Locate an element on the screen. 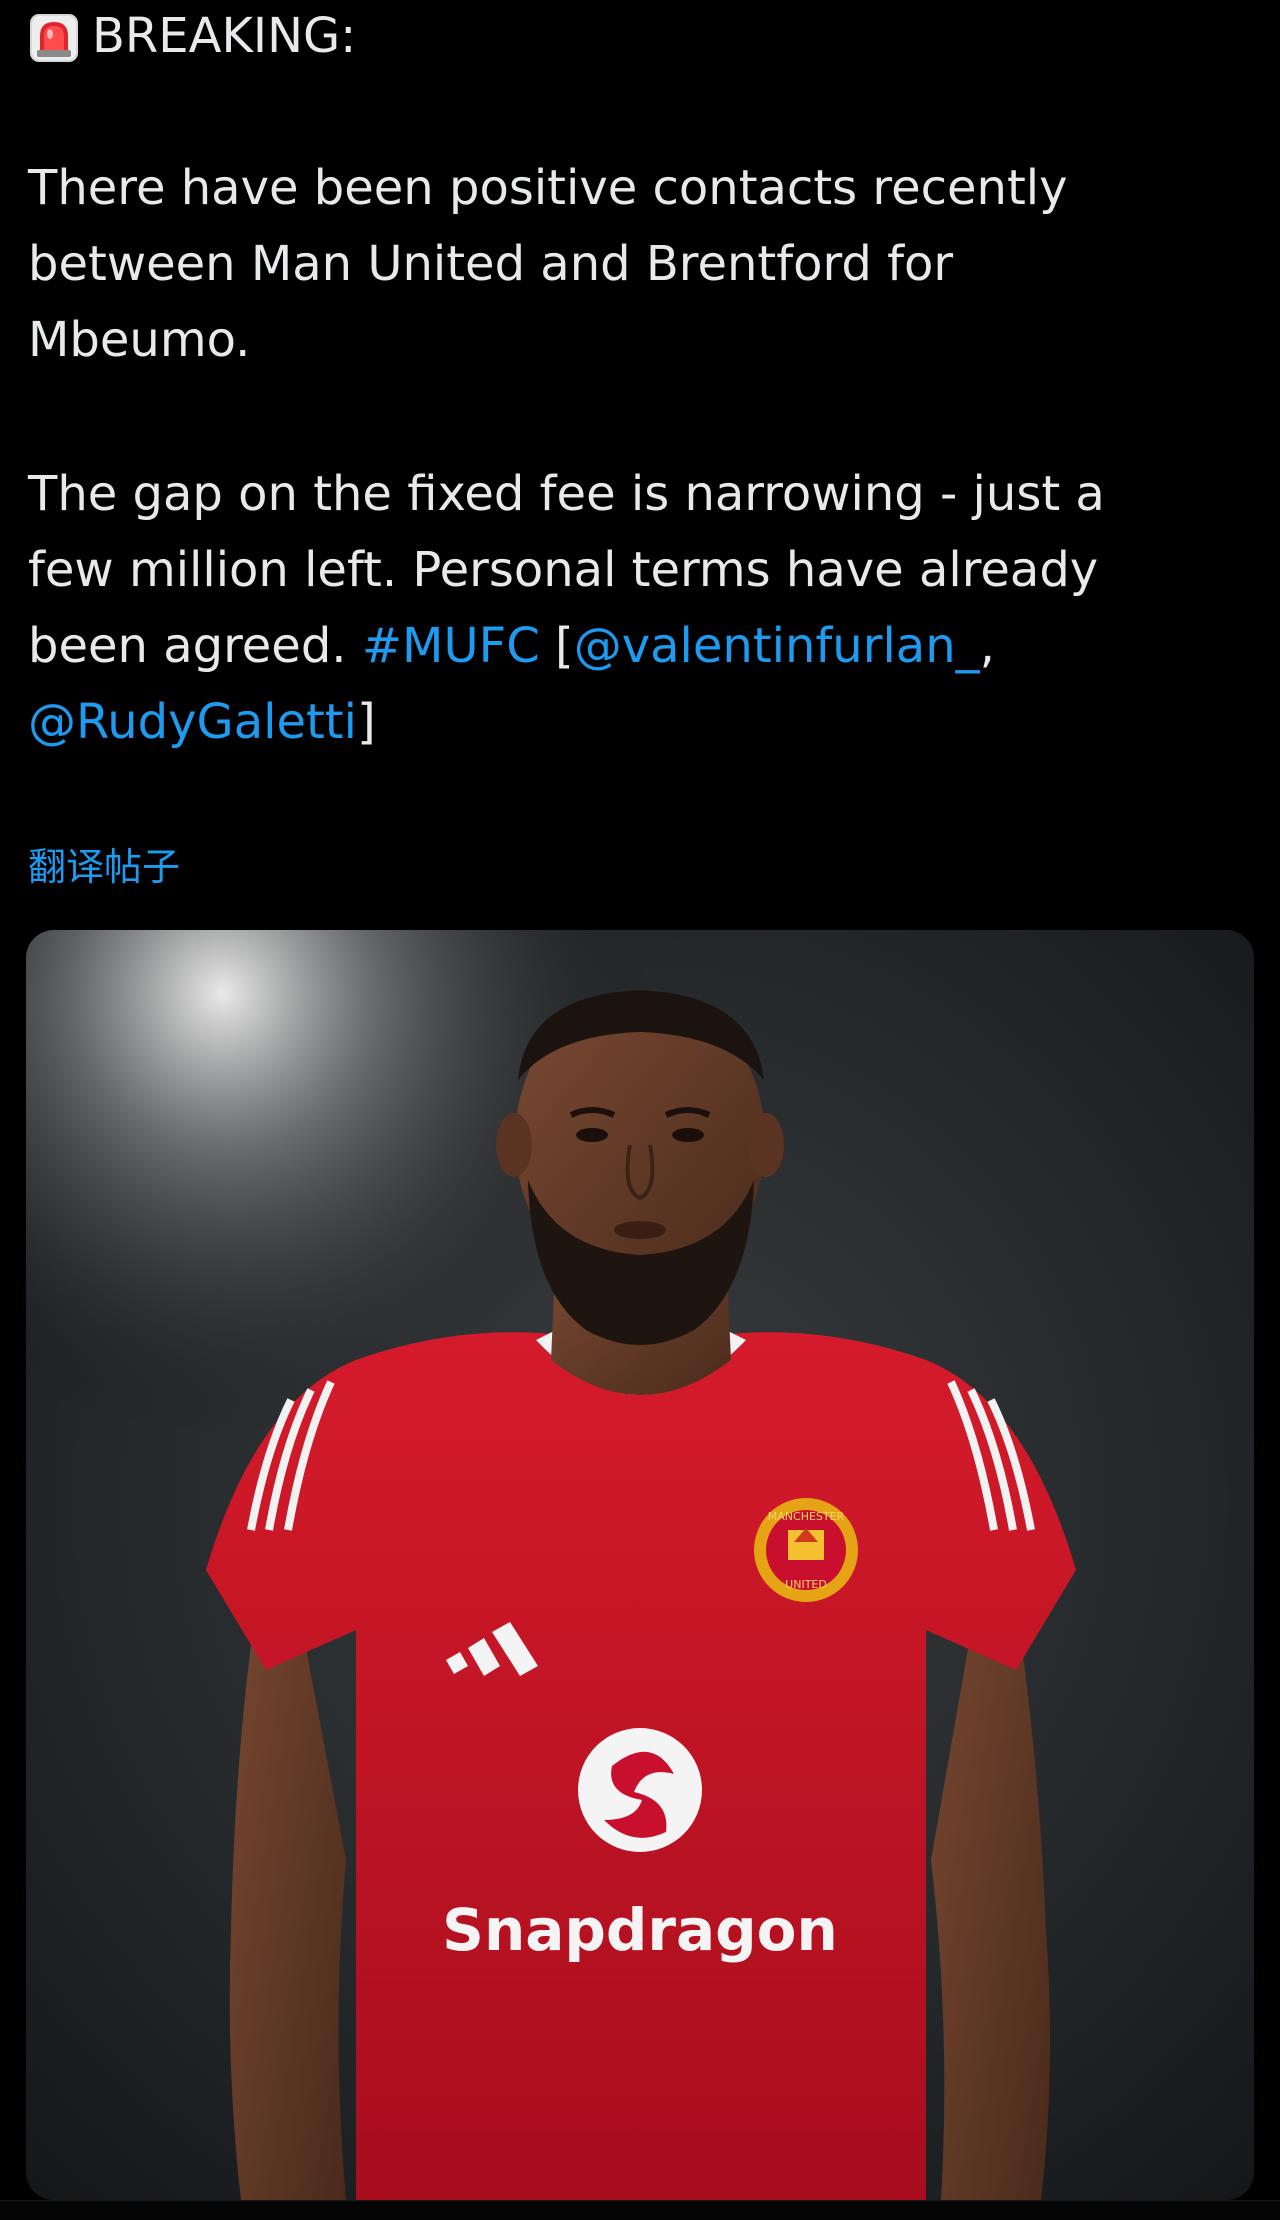 The height and width of the screenshot is (2220, 1280). shirt-sponsor-text: Snapdragon is located at coordinates (640, 1930).